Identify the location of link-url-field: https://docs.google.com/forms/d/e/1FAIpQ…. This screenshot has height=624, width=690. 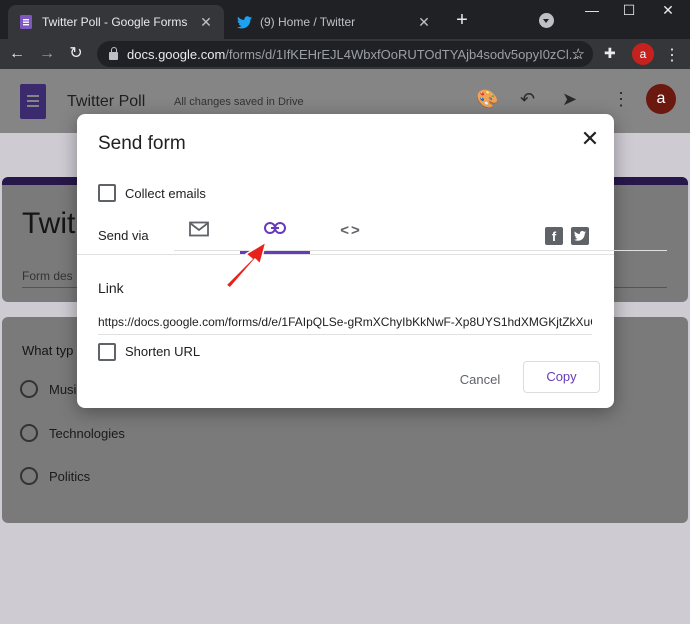
(345, 325).